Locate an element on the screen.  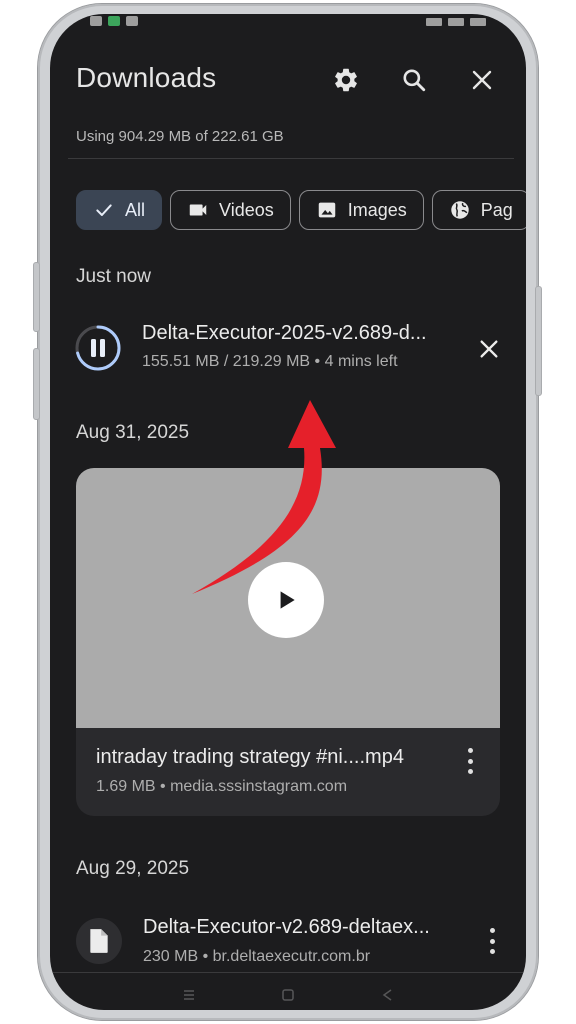
toolbar-actions is located at coordinates (414, 80).